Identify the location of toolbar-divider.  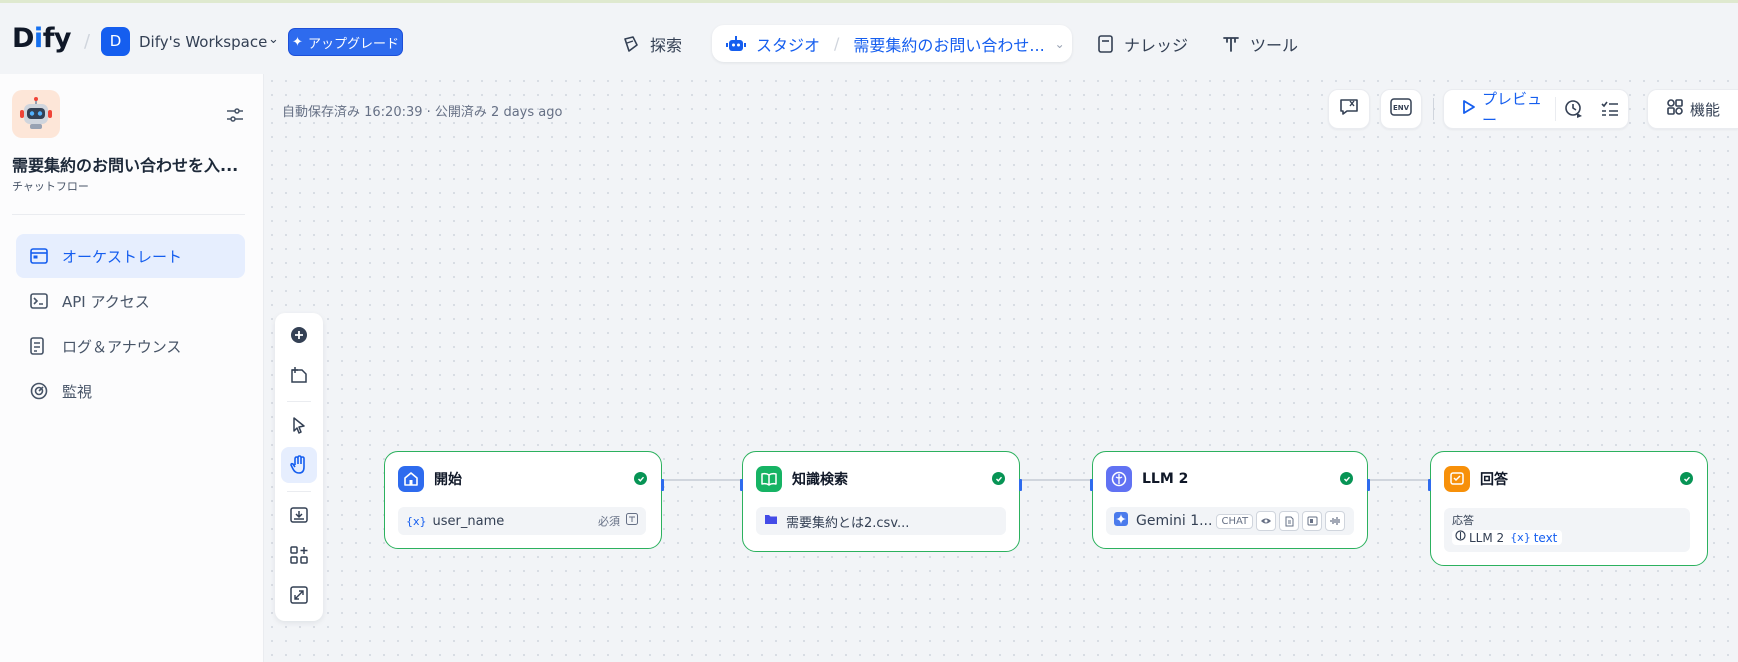
(1433, 109).